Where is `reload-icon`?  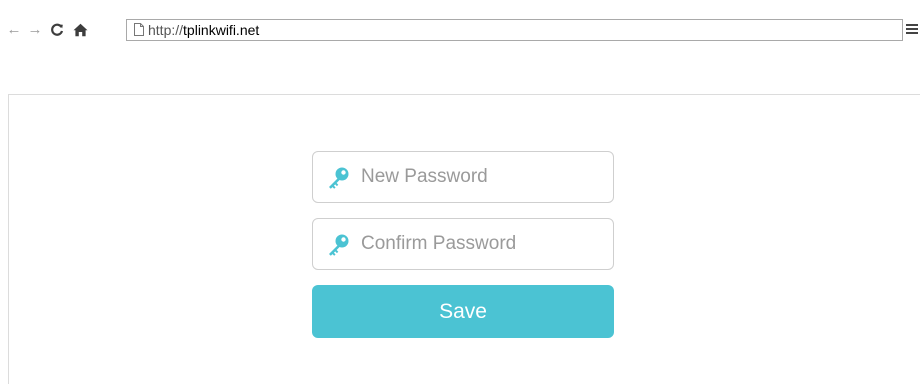 reload-icon is located at coordinates (57, 30).